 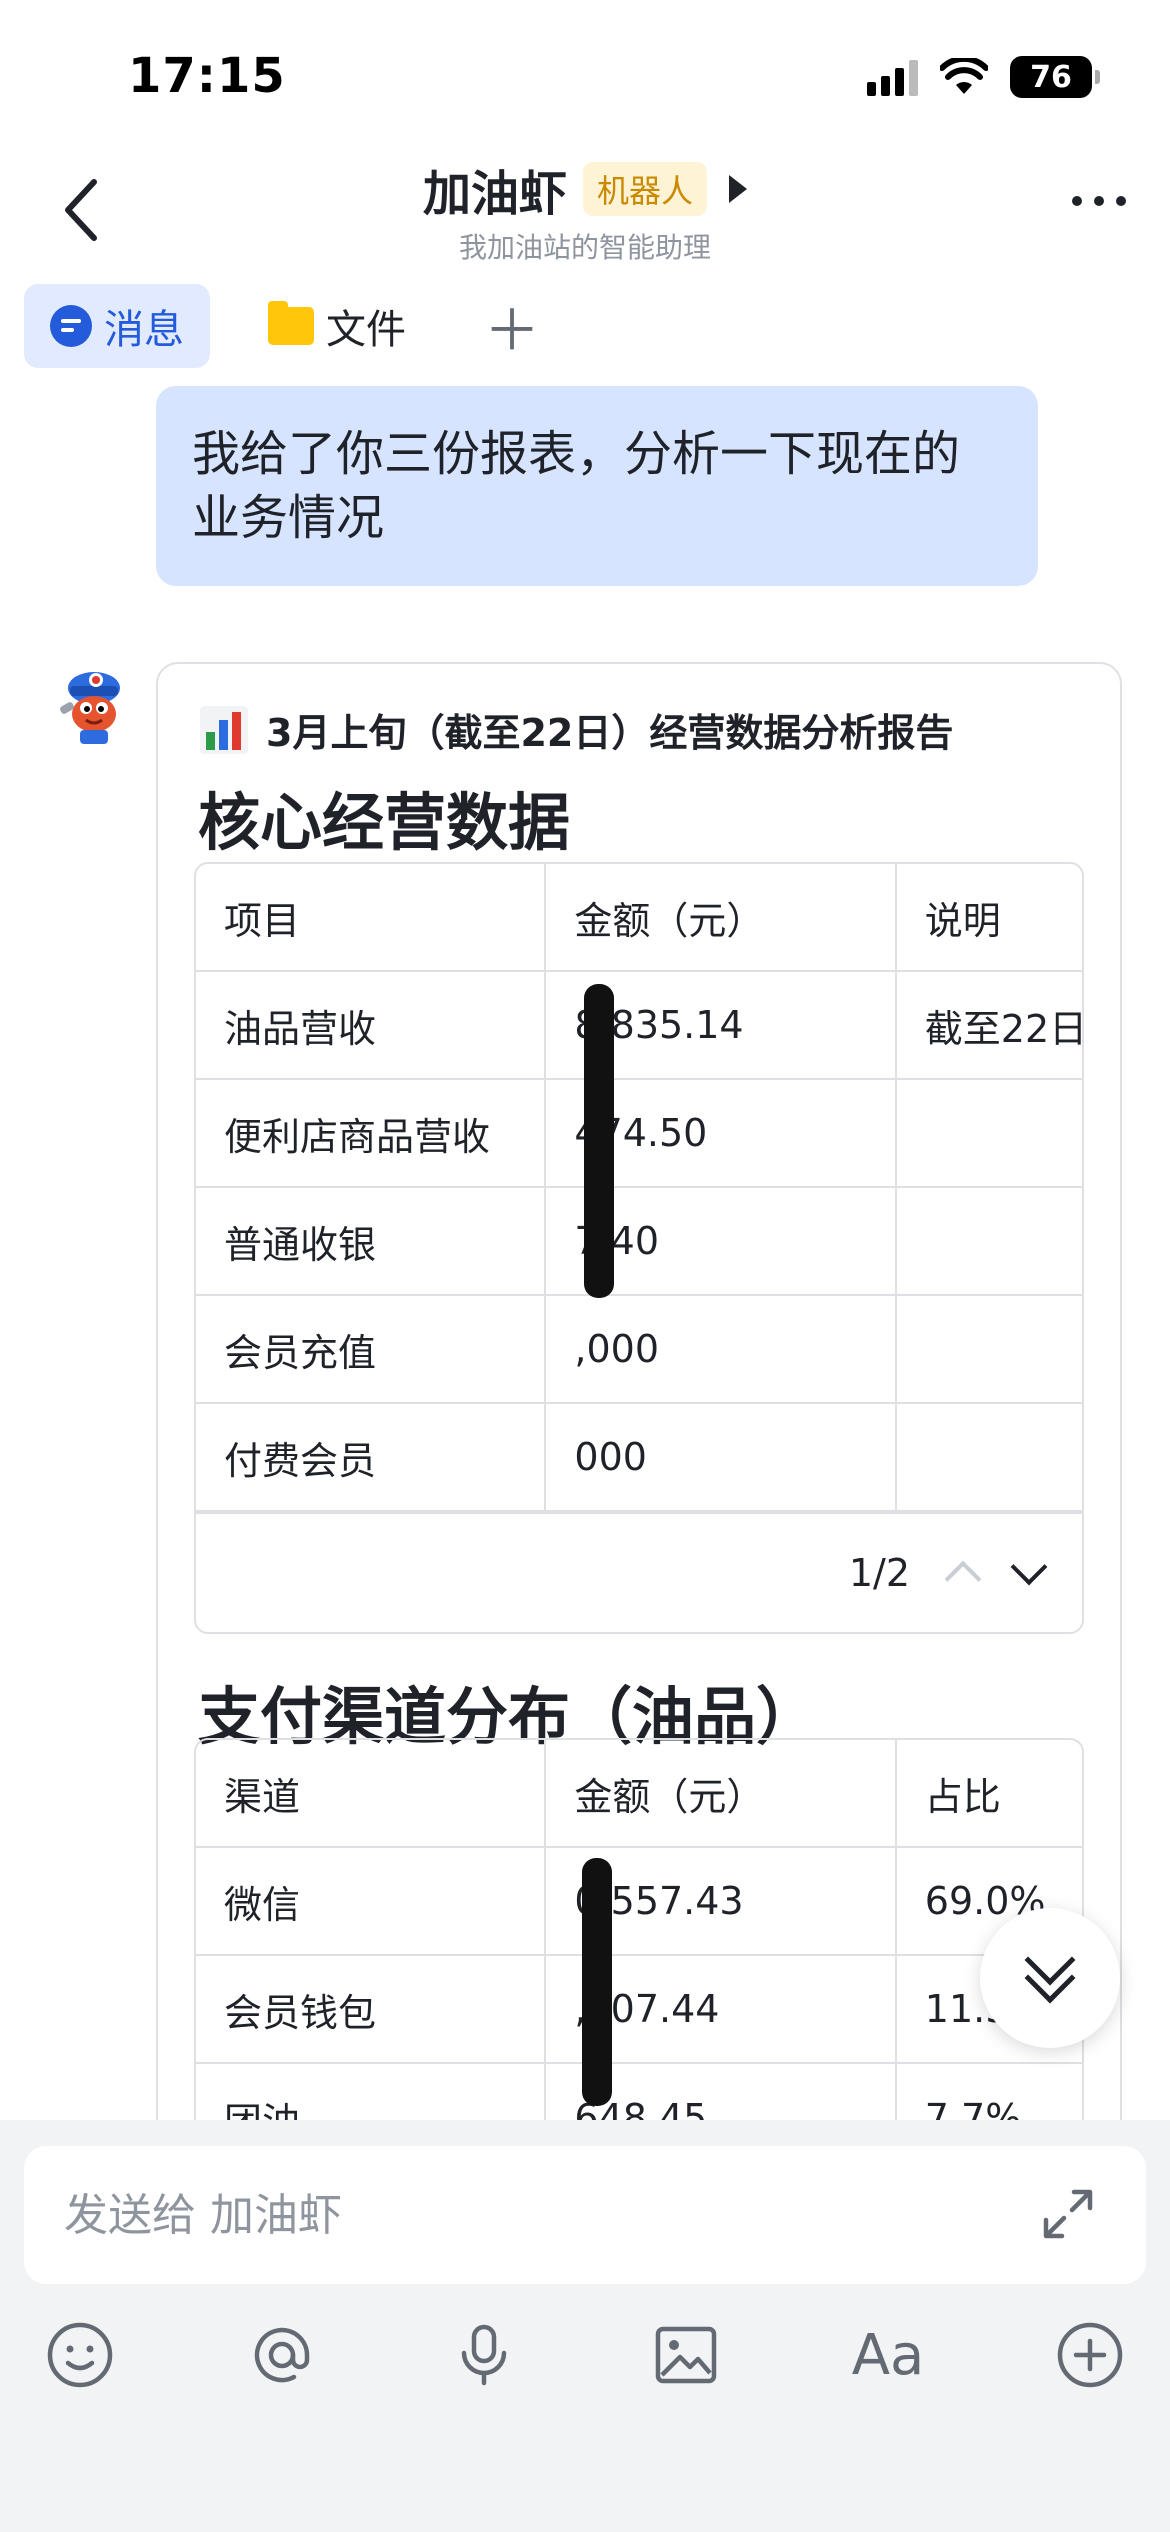 What do you see at coordinates (962, 1796) in the screenshot?
I see `table-header-cell: 占比` at bounding box center [962, 1796].